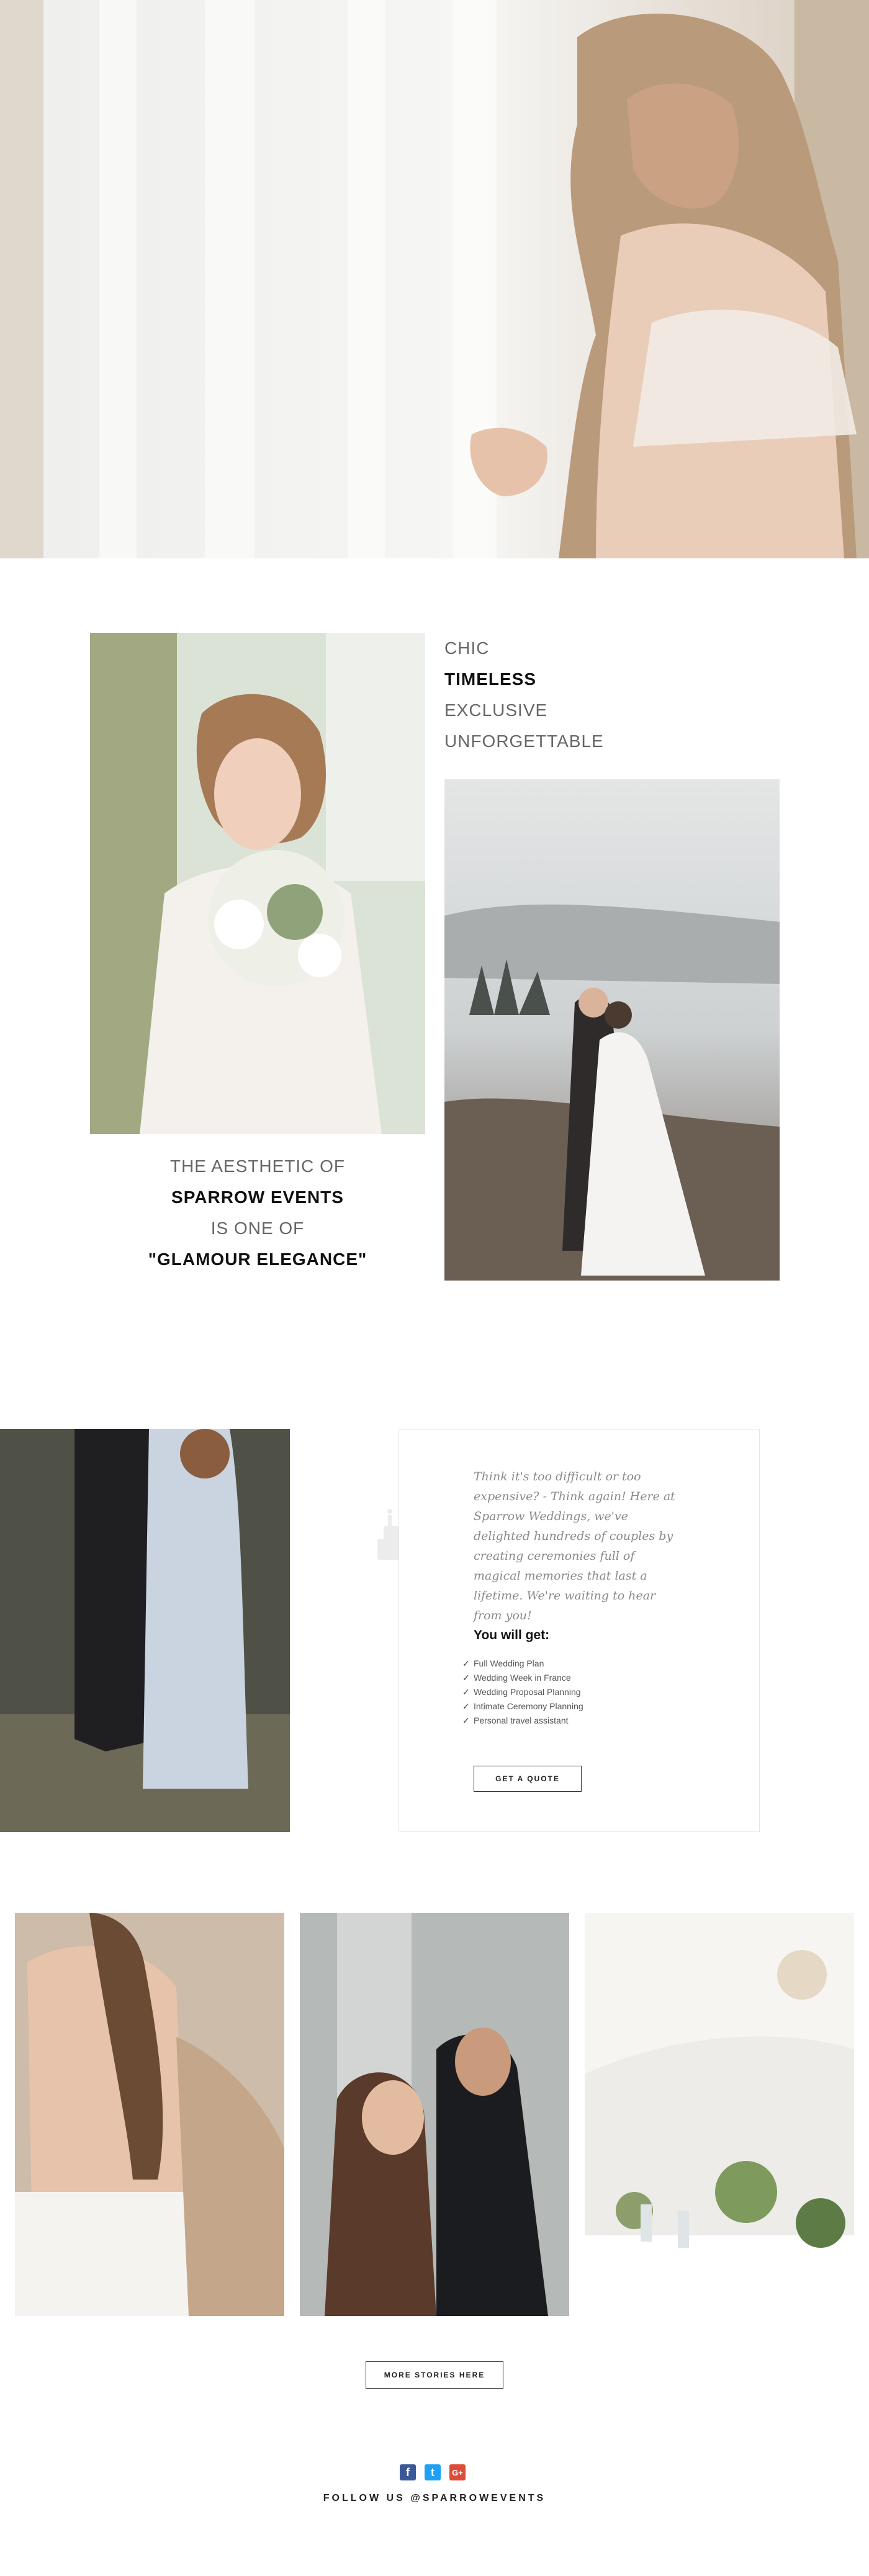 Image resolution: width=869 pixels, height=2576 pixels. What do you see at coordinates (528, 1706) in the screenshot?
I see `benefit-label: Intimate Ceremony Planning` at bounding box center [528, 1706].